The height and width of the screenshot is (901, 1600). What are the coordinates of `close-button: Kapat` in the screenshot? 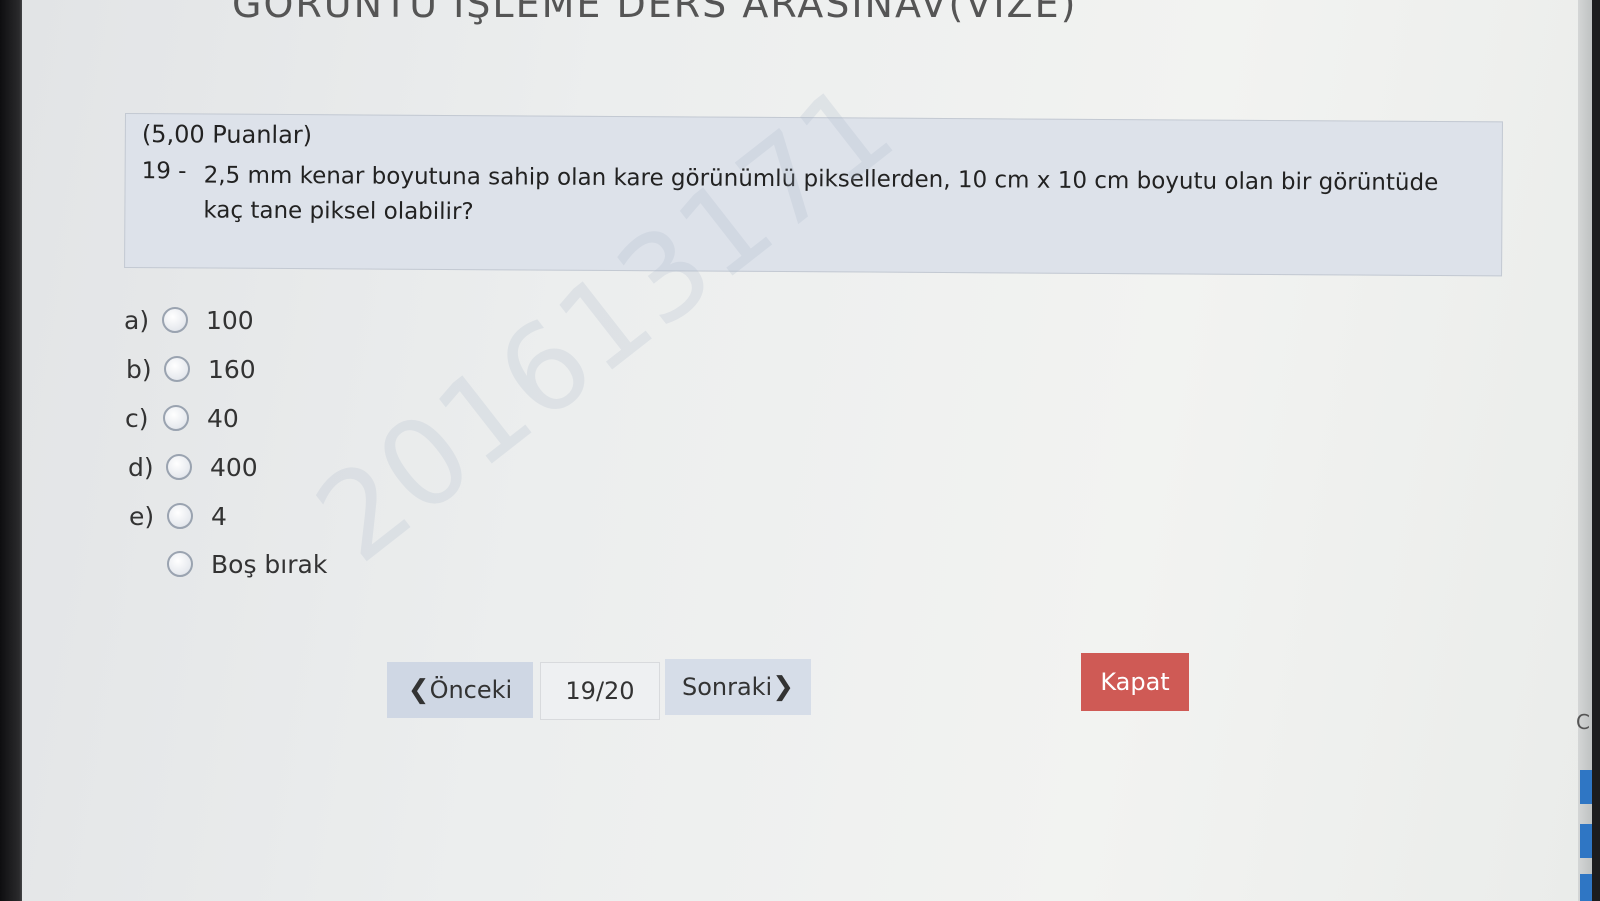 It's located at (1135, 682).